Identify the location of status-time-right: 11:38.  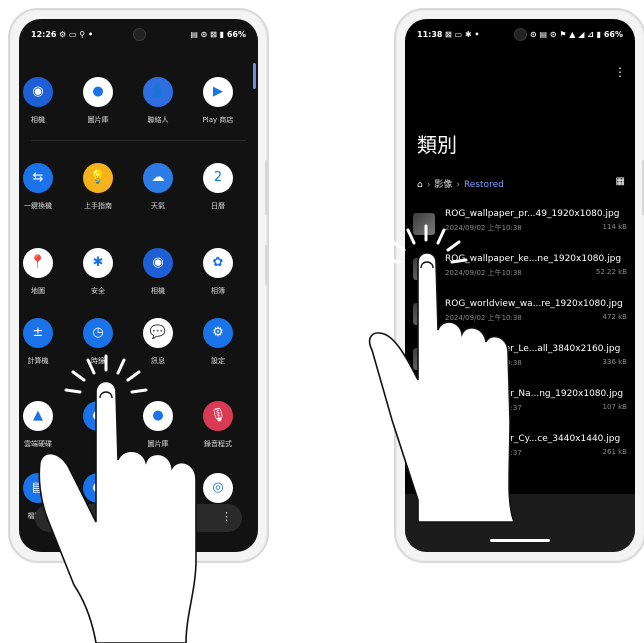
(430, 34).